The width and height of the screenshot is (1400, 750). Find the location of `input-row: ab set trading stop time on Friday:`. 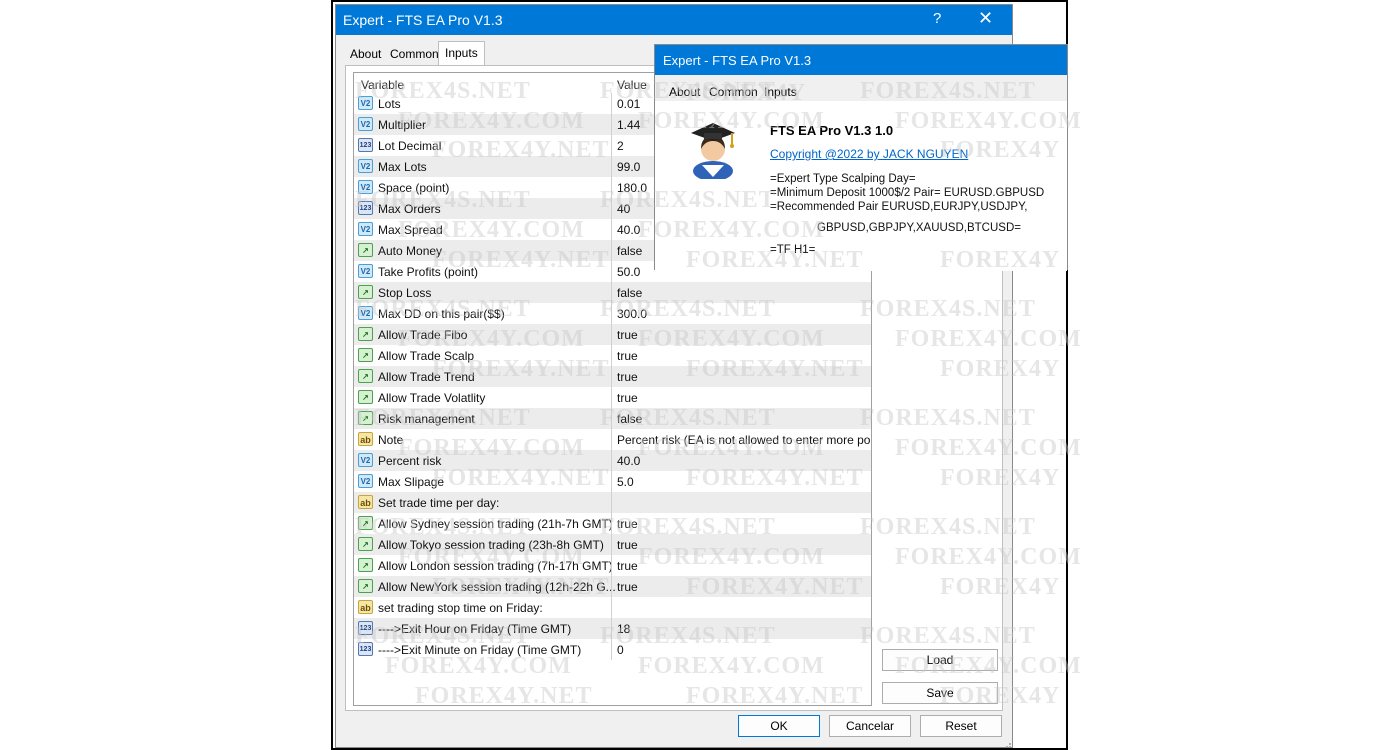

input-row: ab set trading stop time on Friday: is located at coordinates (612, 607).